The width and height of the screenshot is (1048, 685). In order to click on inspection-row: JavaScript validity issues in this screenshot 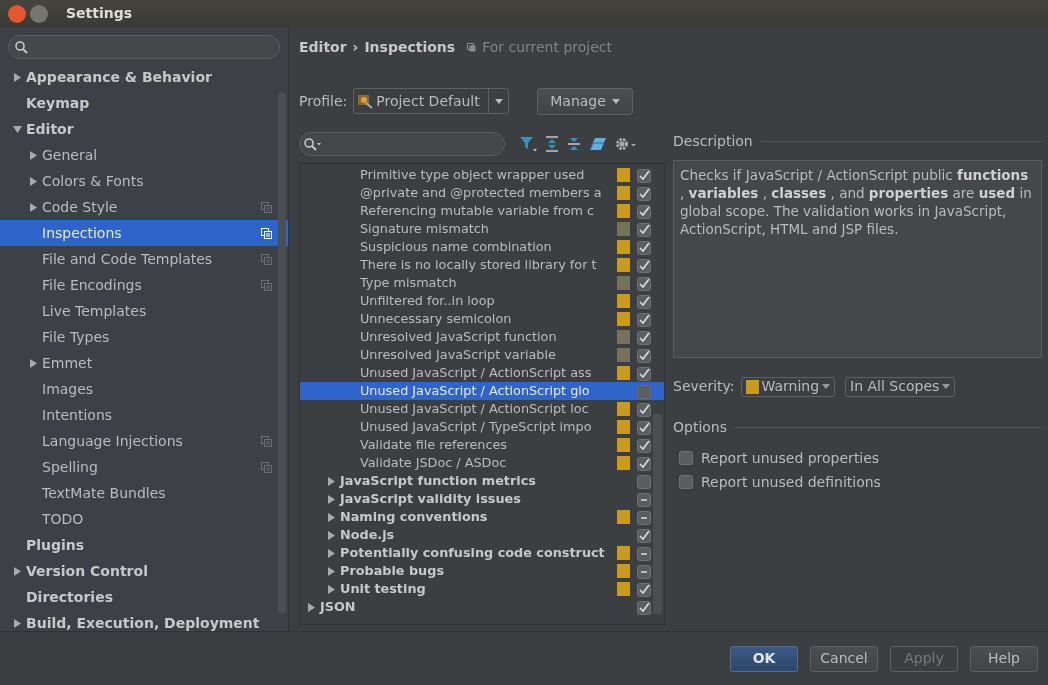, I will do `click(482, 499)`.